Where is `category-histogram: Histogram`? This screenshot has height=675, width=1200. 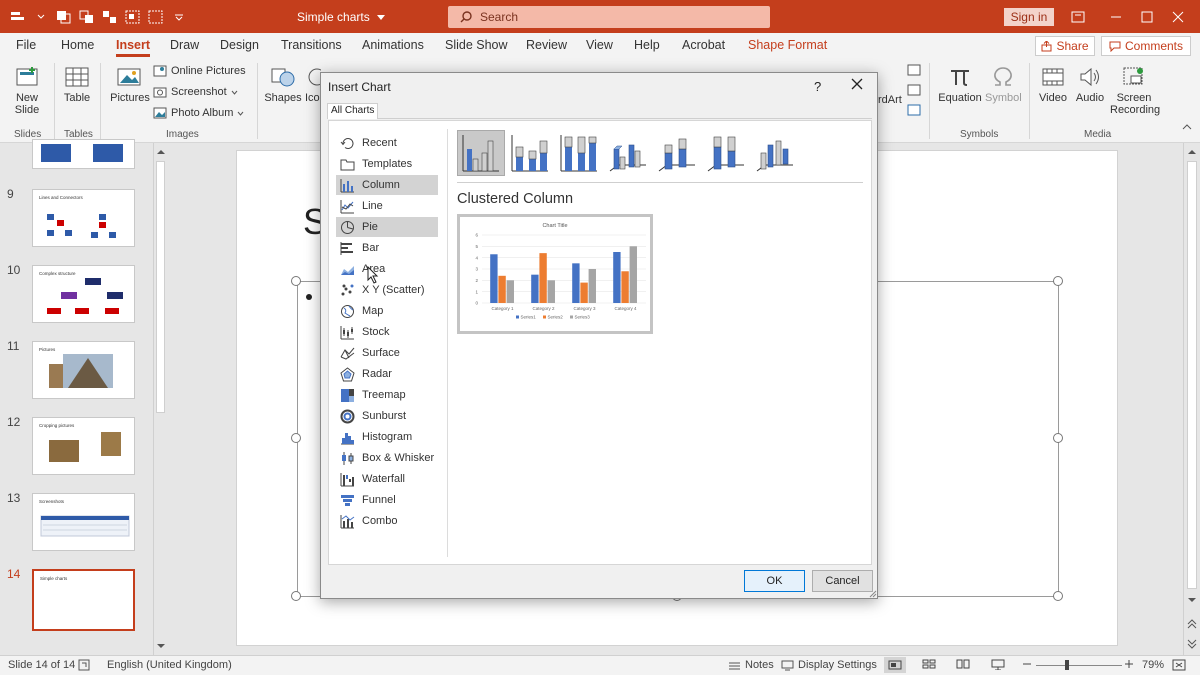
category-histogram: Histogram is located at coordinates (387, 437).